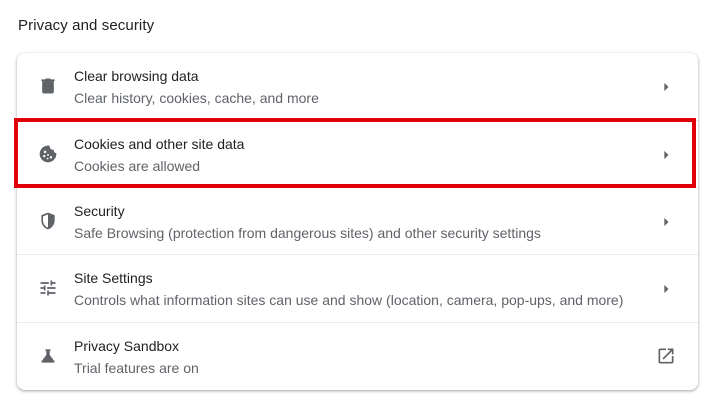 This screenshot has width=718, height=413. What do you see at coordinates (86, 25) in the screenshot?
I see `section-title: Privacy and security` at bounding box center [86, 25].